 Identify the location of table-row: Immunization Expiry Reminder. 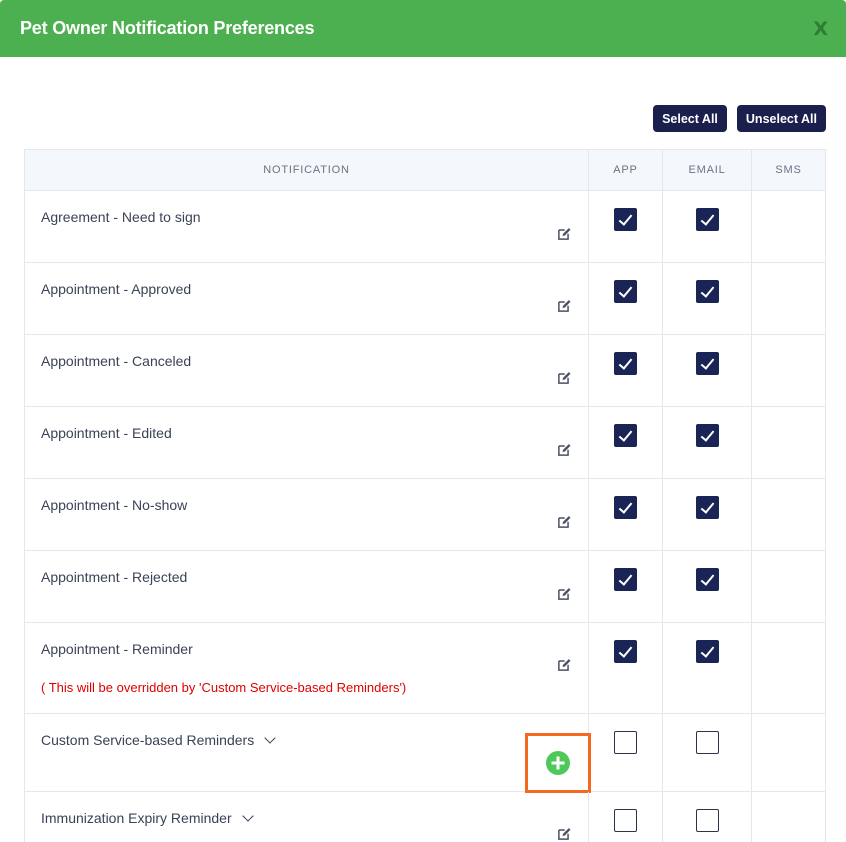
(425, 817).